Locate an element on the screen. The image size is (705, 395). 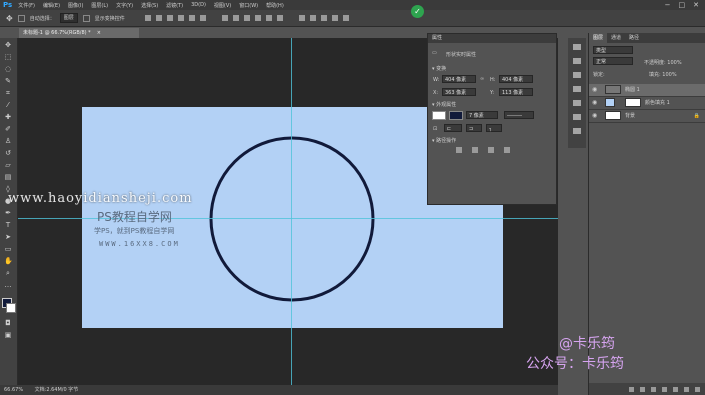
watermark-url: WWW.16XX8.COM is located at coordinates (139, 244).